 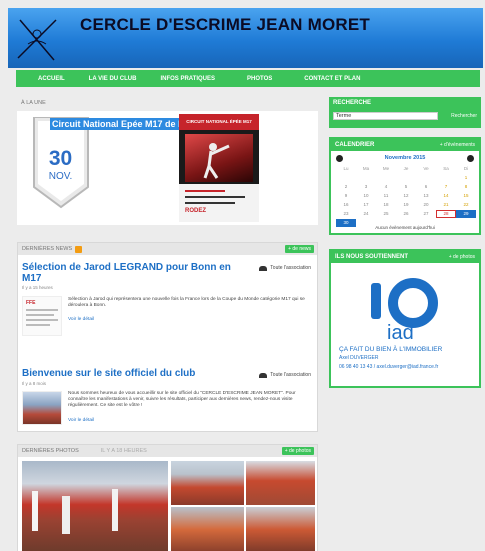 I want to click on sponsor-slogan: ÇA FAIT DU BIEN À L'IMMOBILIER, so click(x=391, y=349).